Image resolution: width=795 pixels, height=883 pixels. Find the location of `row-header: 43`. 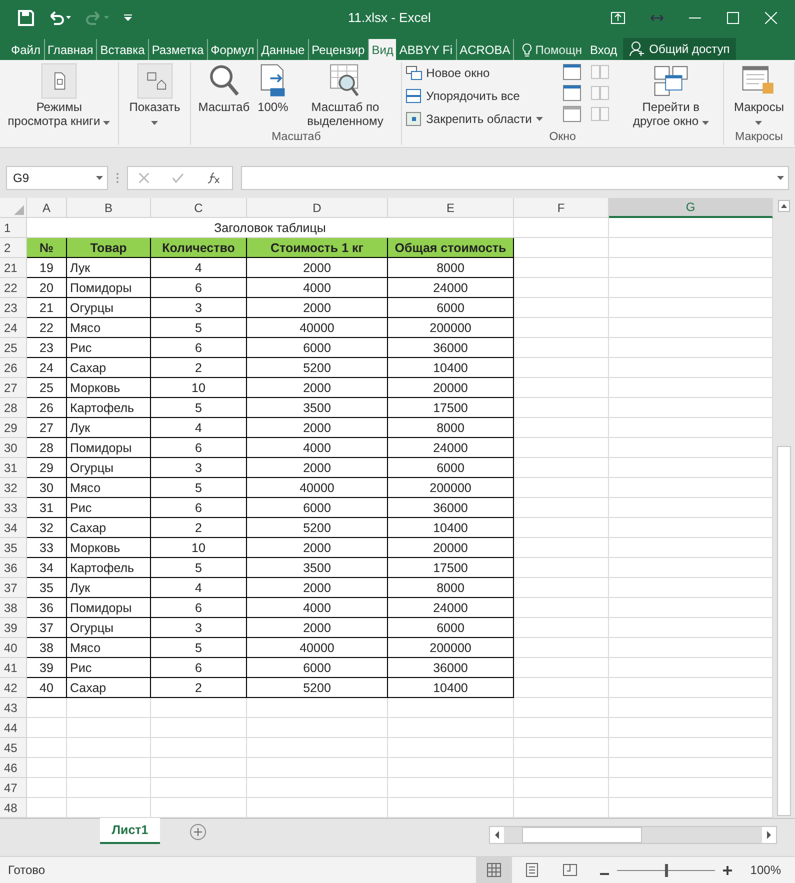

row-header: 43 is located at coordinates (13, 708).